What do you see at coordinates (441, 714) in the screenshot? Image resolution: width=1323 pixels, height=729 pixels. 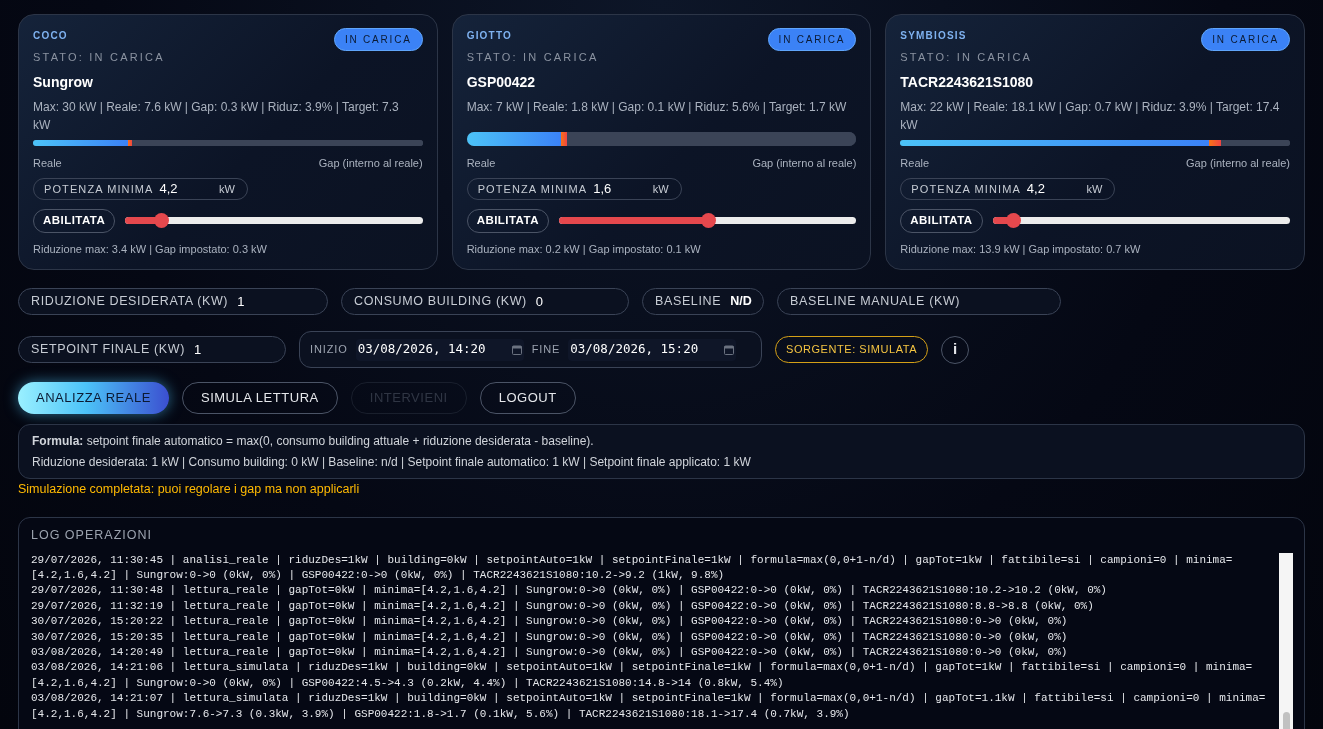 I see `log-line: [4.2,1.6,4.2] | Sungrow:7.6->7.3 (0.3kW, 3.9%) | GSP00422:1.8->1.7 (0.1kW, 5.6%) | TACR2243621S1080:18.1->17.4 (0.7kW, 3.9%)` at bounding box center [441, 714].